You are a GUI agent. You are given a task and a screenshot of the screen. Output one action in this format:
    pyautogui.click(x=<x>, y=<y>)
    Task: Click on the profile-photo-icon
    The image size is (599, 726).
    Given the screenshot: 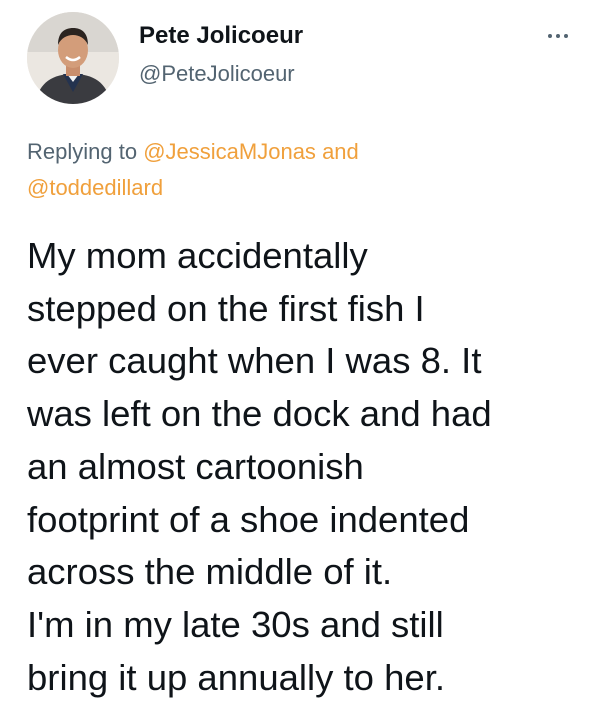 What is the action you would take?
    pyautogui.click(x=73, y=58)
    